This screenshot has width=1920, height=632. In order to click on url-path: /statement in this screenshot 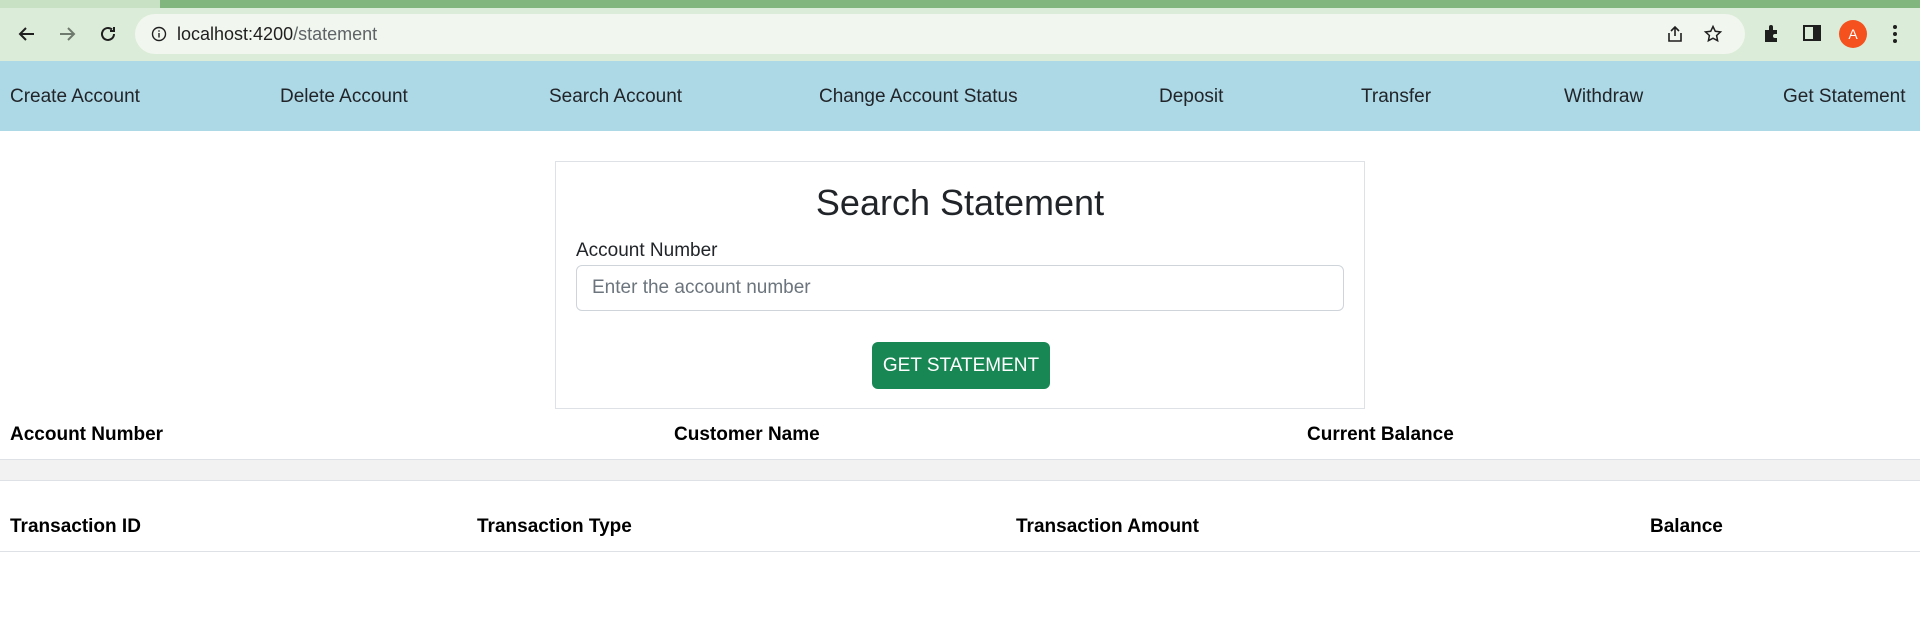, I will do `click(335, 34)`.